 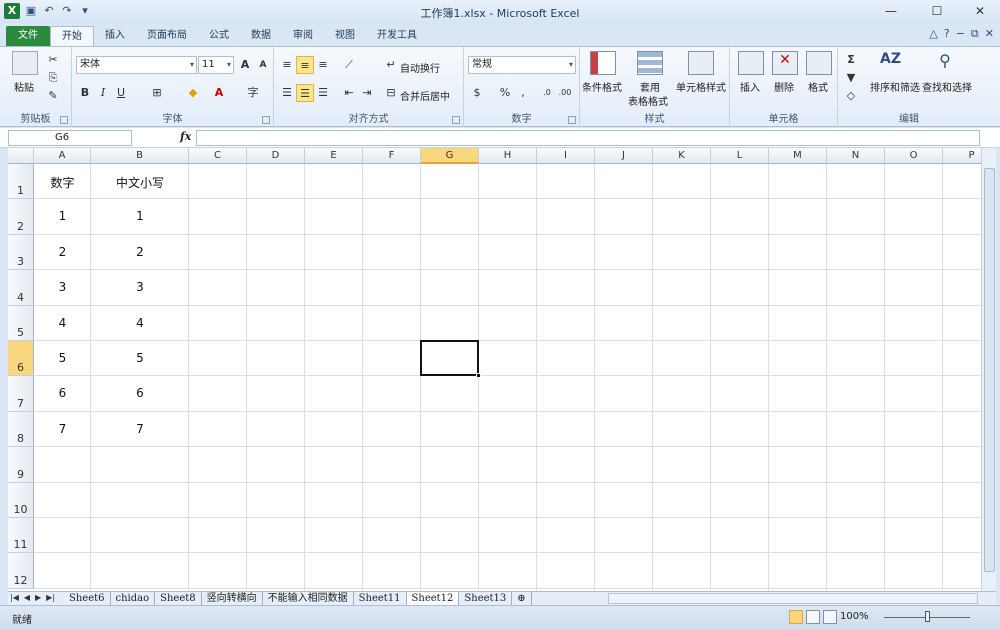 What do you see at coordinates (486, 598) in the screenshot?
I see `sheet-tab-7: Sheet13` at bounding box center [486, 598].